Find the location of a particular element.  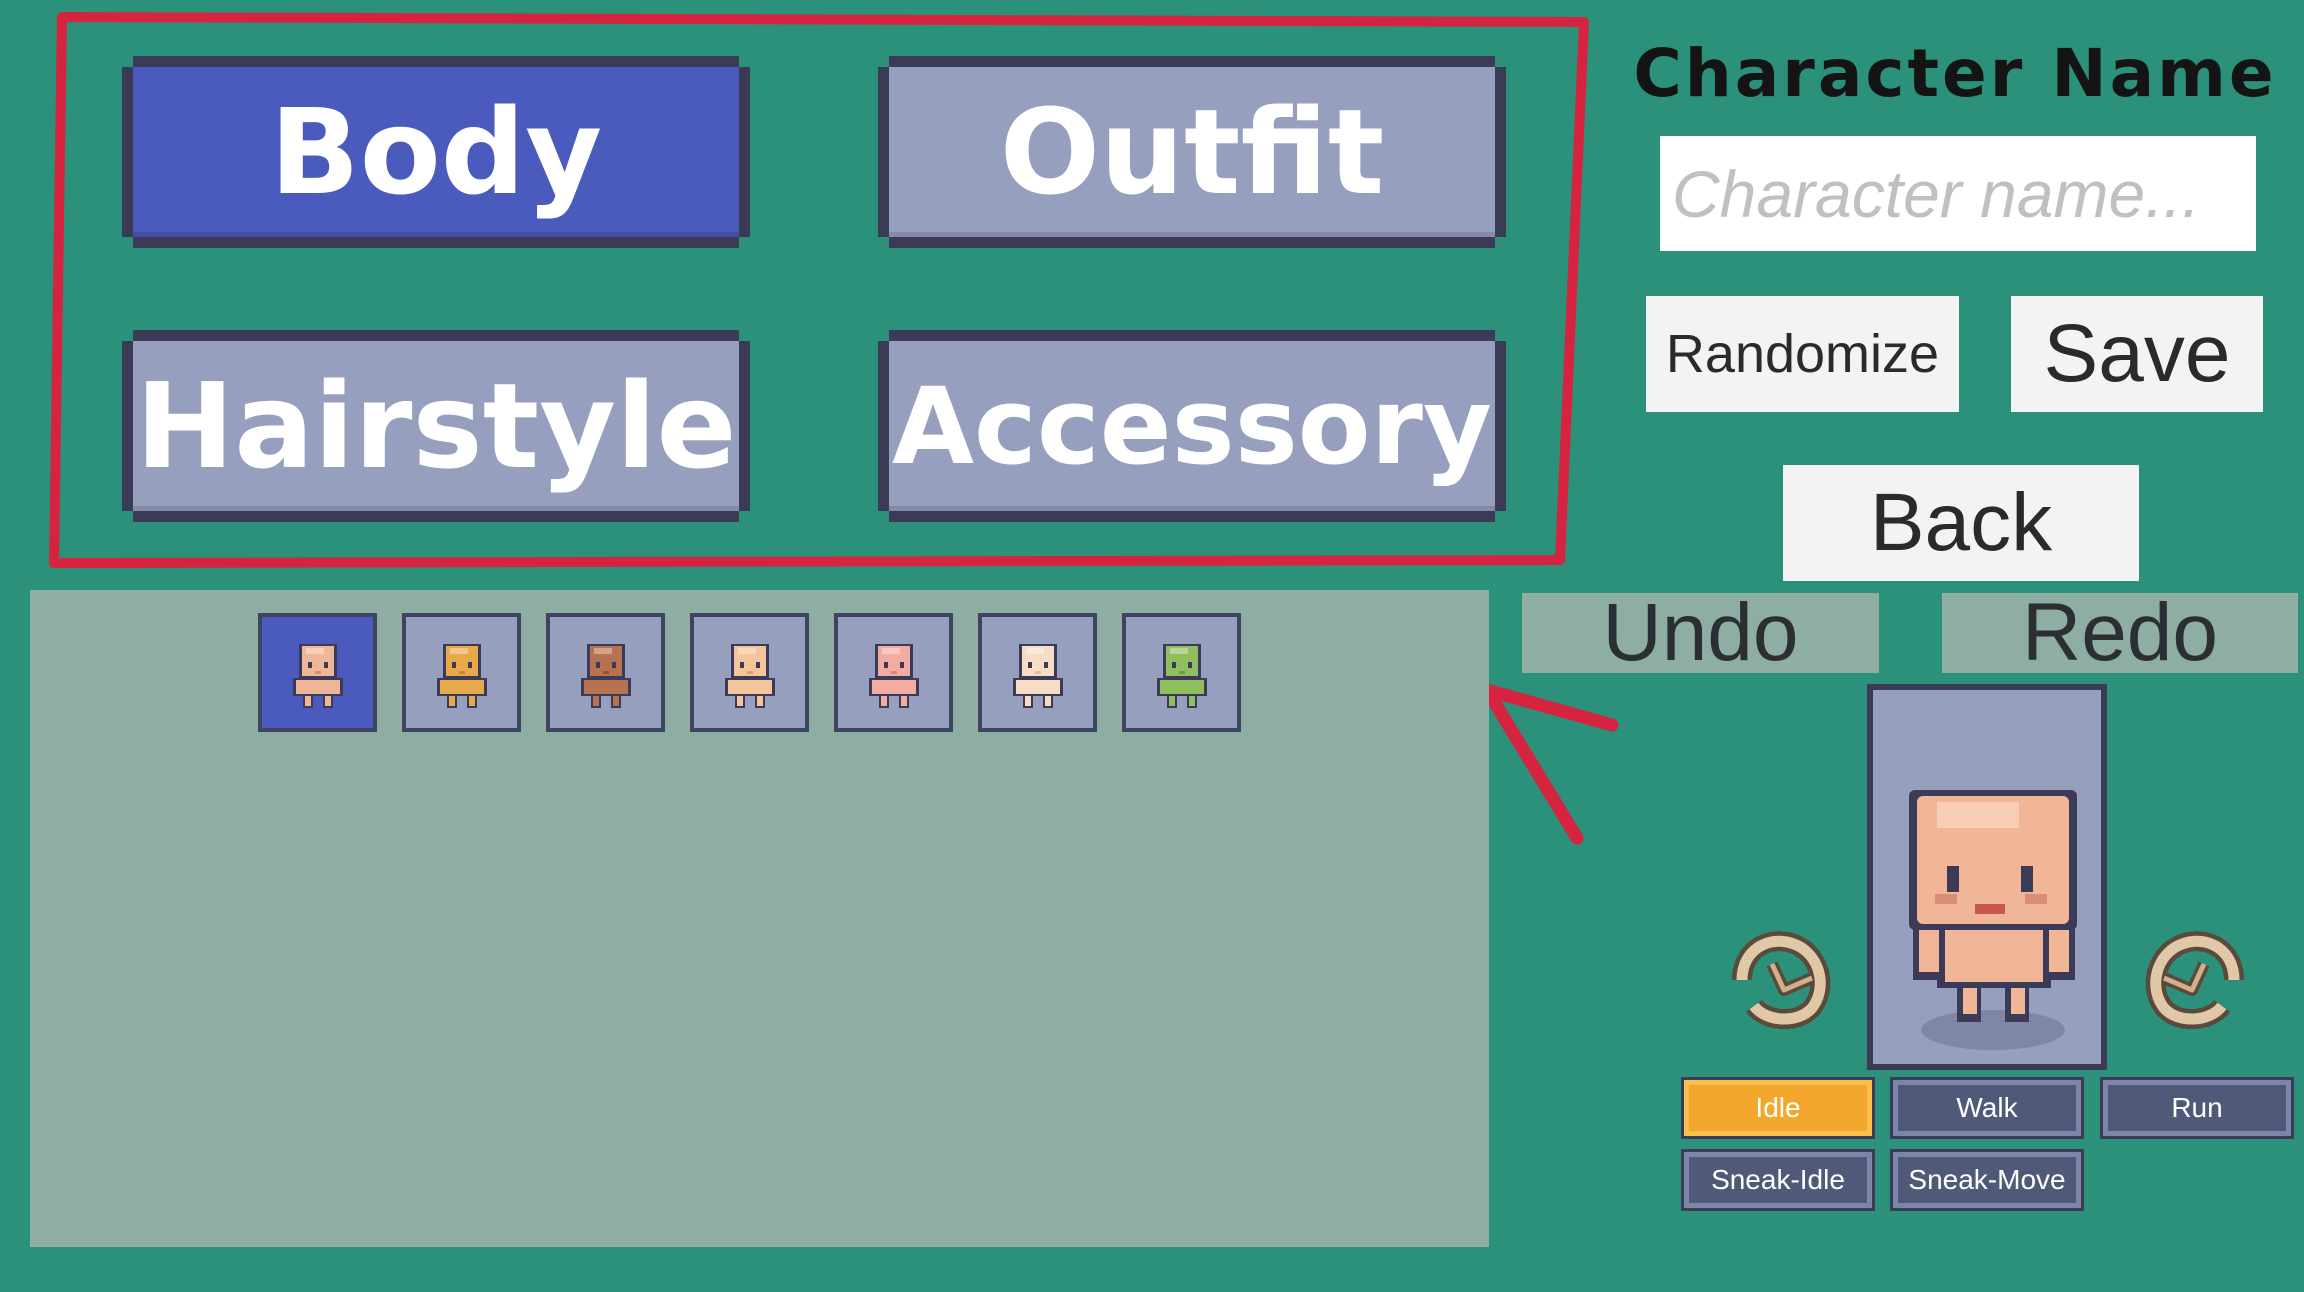

character-preview-frame is located at coordinates (1987, 877).